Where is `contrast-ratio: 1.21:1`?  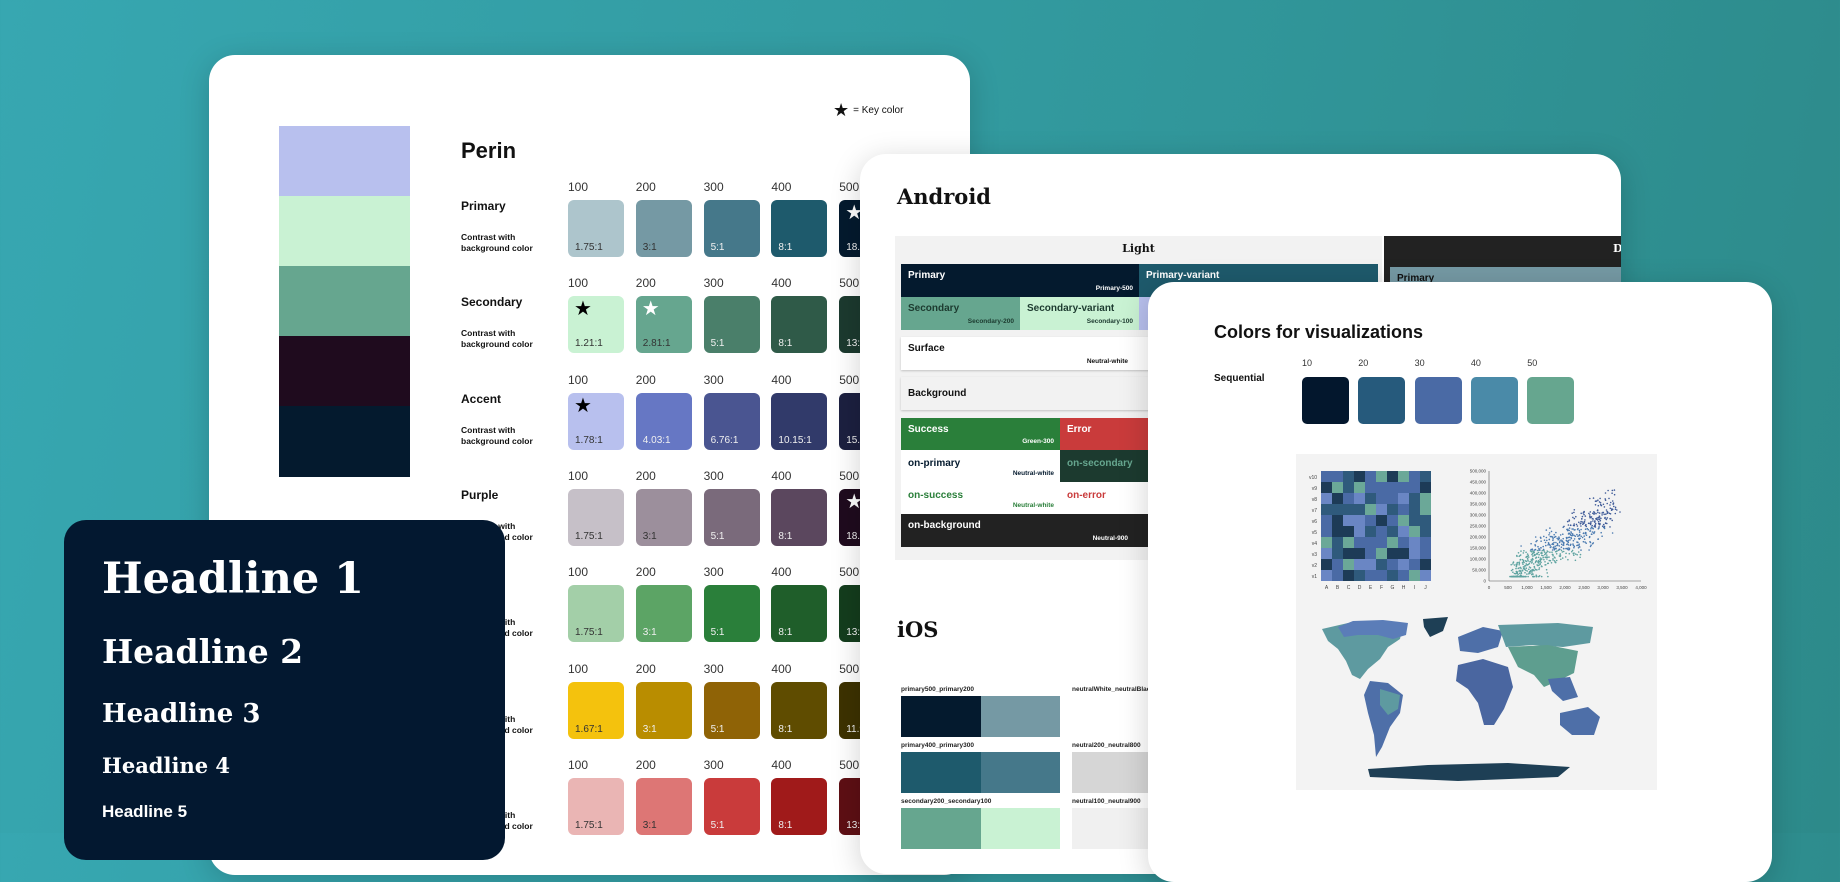
contrast-ratio: 1.21:1 is located at coordinates (589, 344).